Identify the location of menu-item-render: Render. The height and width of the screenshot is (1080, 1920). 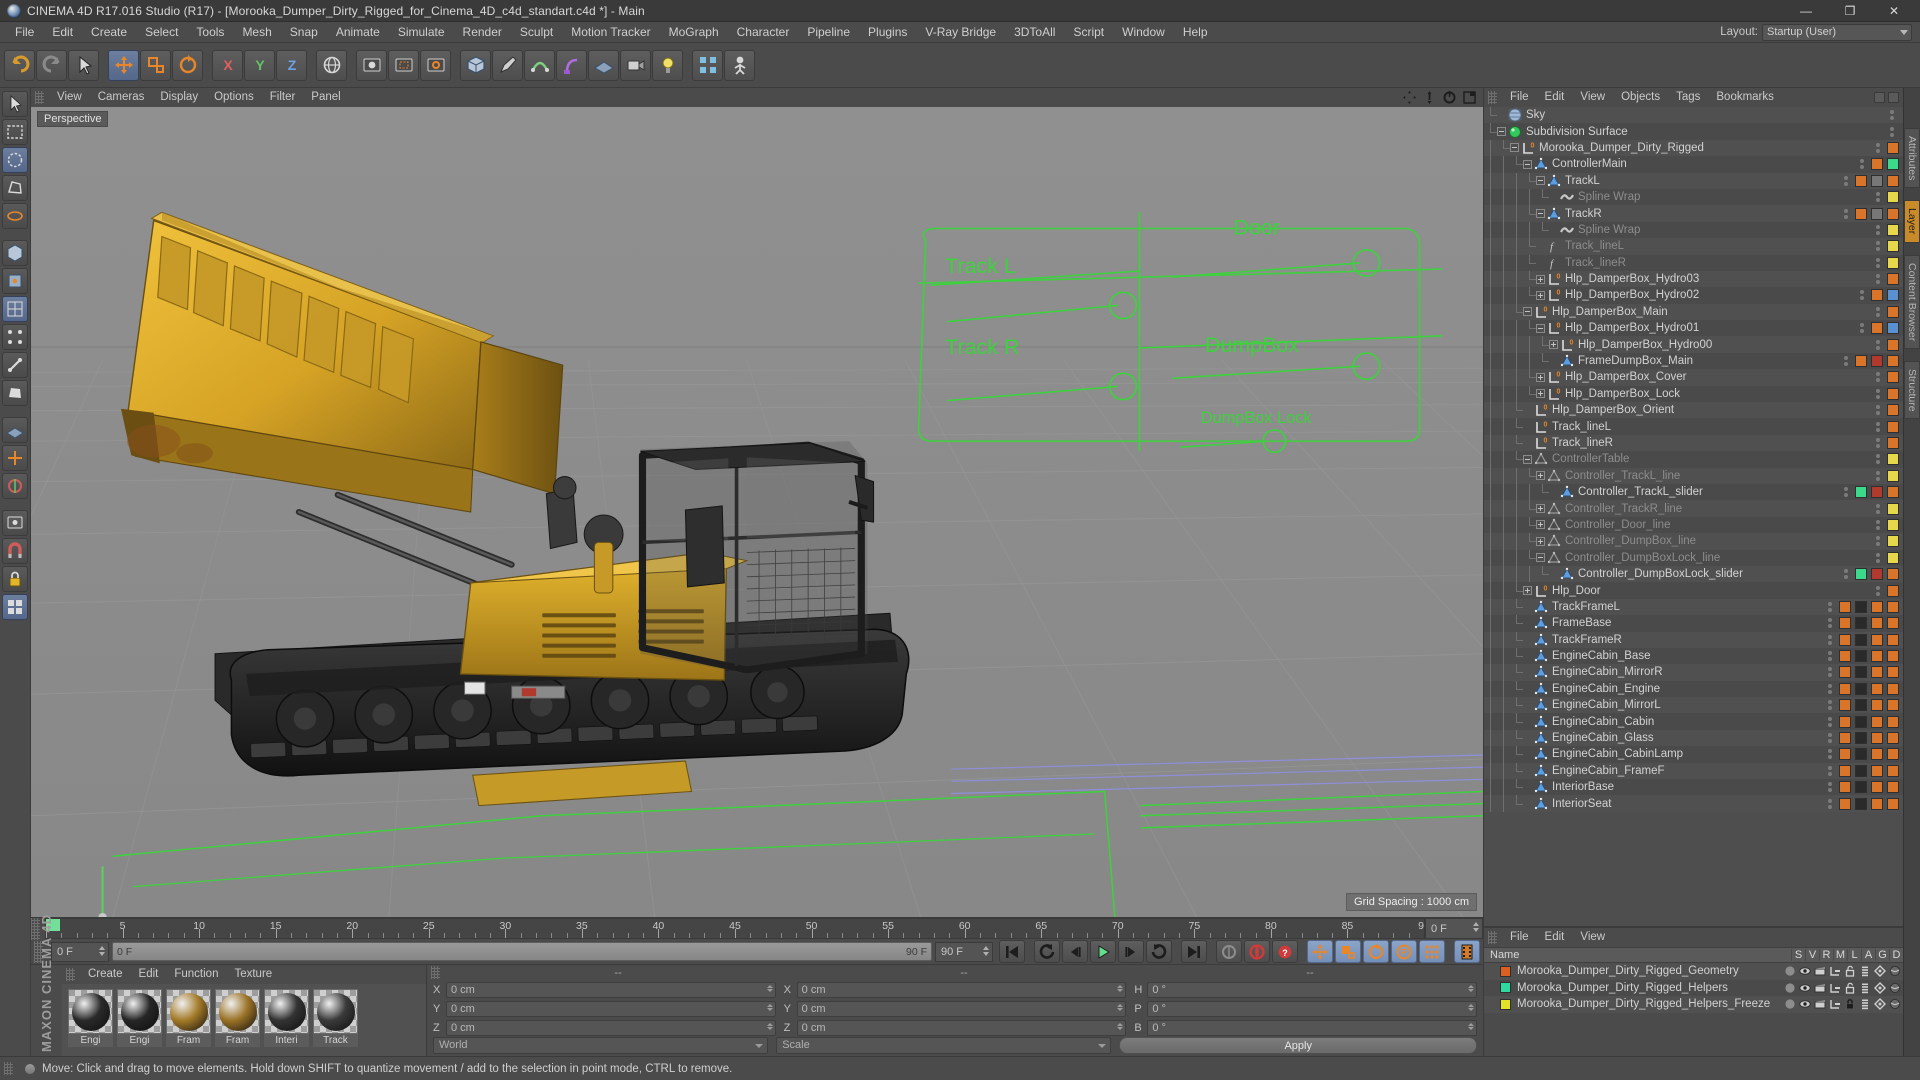
(482, 32).